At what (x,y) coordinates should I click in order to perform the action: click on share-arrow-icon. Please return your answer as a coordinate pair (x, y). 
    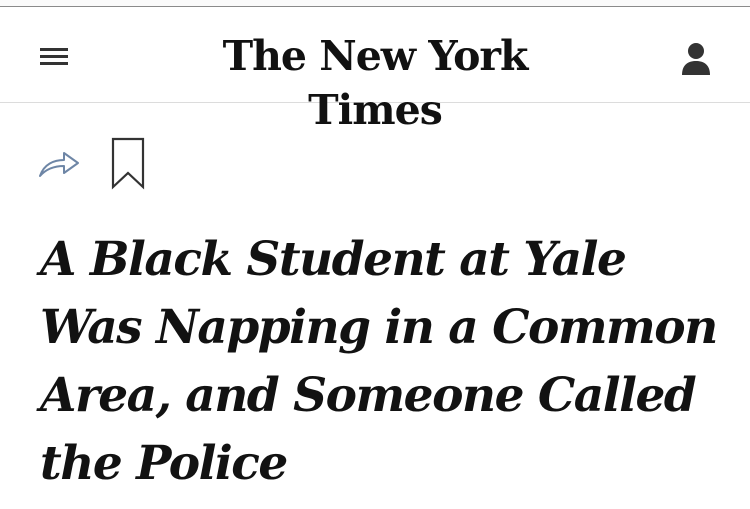
    Looking at the image, I should click on (59, 164).